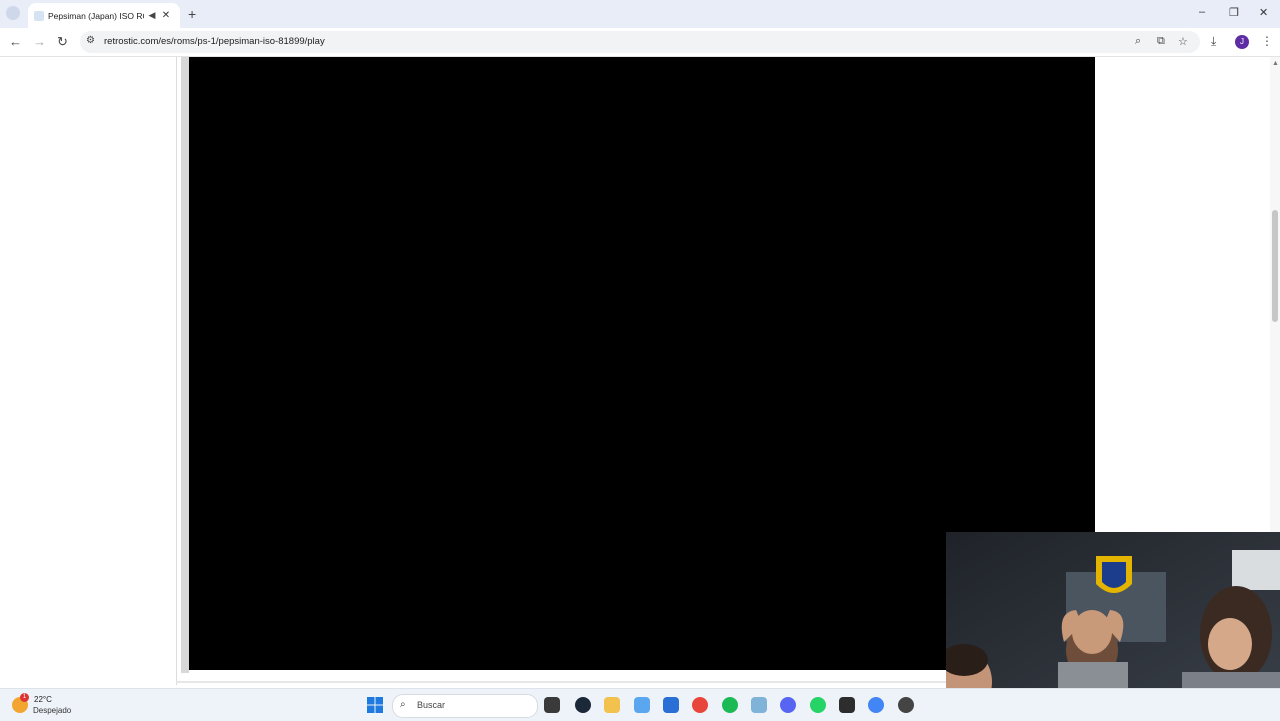  I want to click on tab-close-icon: ✕, so click(166, 15).